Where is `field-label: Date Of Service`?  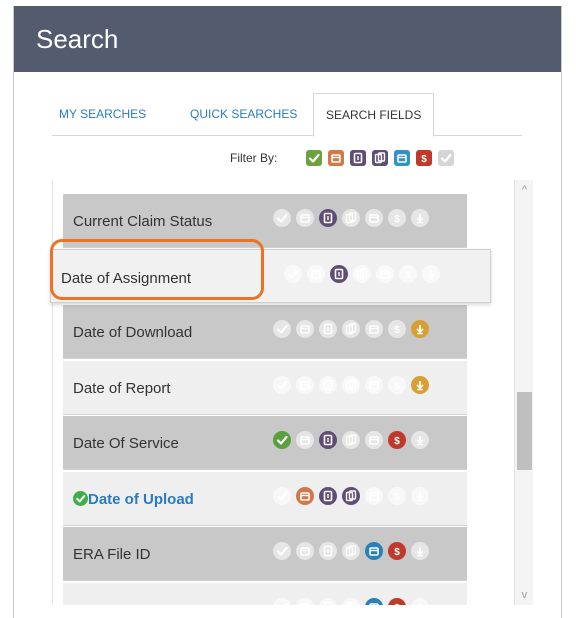
field-label: Date Of Service is located at coordinates (126, 443).